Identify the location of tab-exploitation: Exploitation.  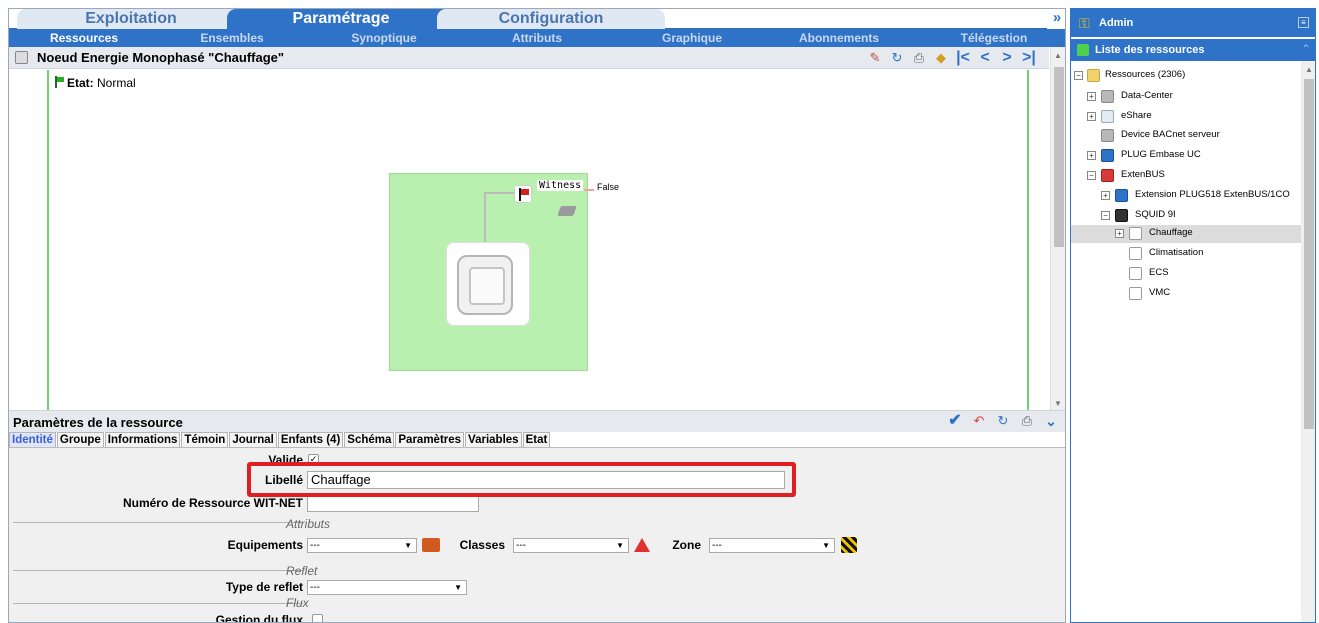
(131, 19).